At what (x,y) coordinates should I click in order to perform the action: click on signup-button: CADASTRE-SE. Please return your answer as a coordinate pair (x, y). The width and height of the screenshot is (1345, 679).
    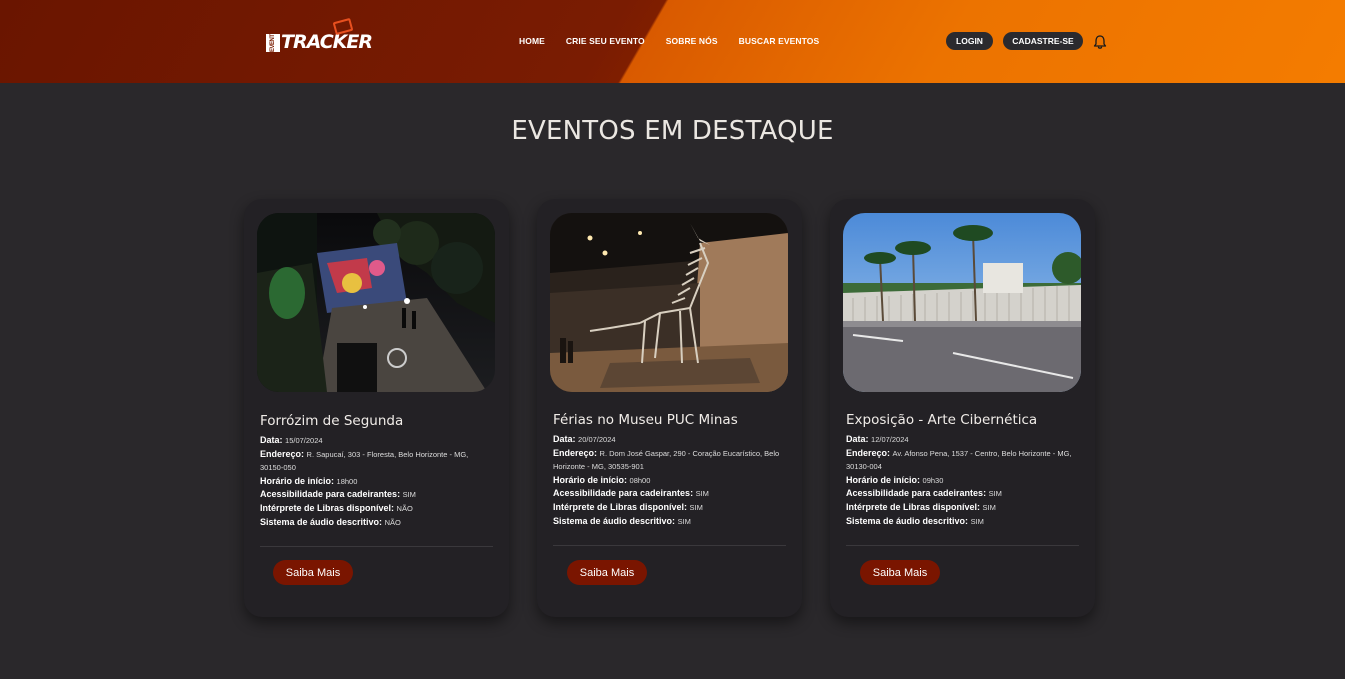
    Looking at the image, I should click on (1043, 41).